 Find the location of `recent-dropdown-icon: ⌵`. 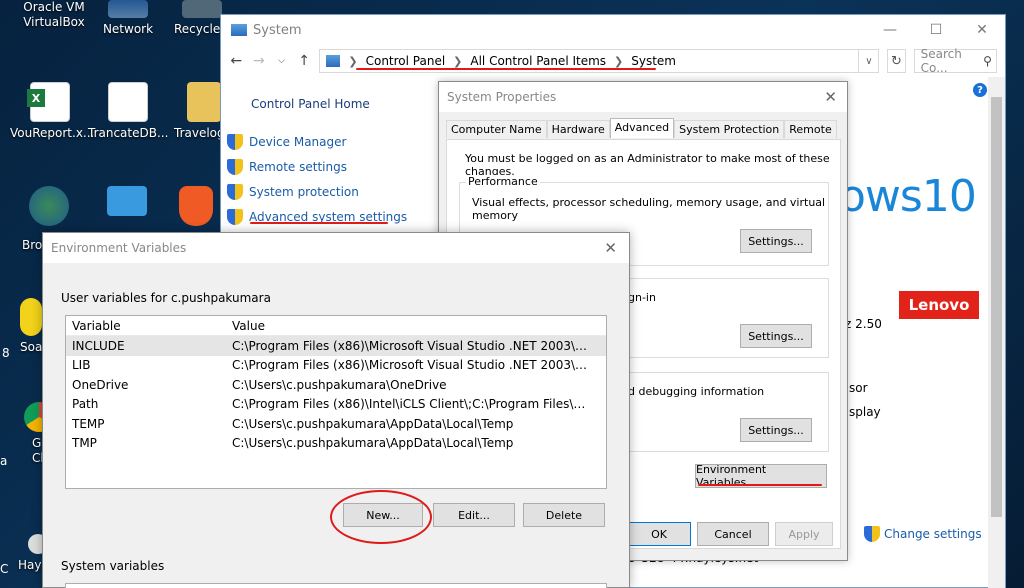

recent-dropdown-icon: ⌵ is located at coordinates (281, 61).